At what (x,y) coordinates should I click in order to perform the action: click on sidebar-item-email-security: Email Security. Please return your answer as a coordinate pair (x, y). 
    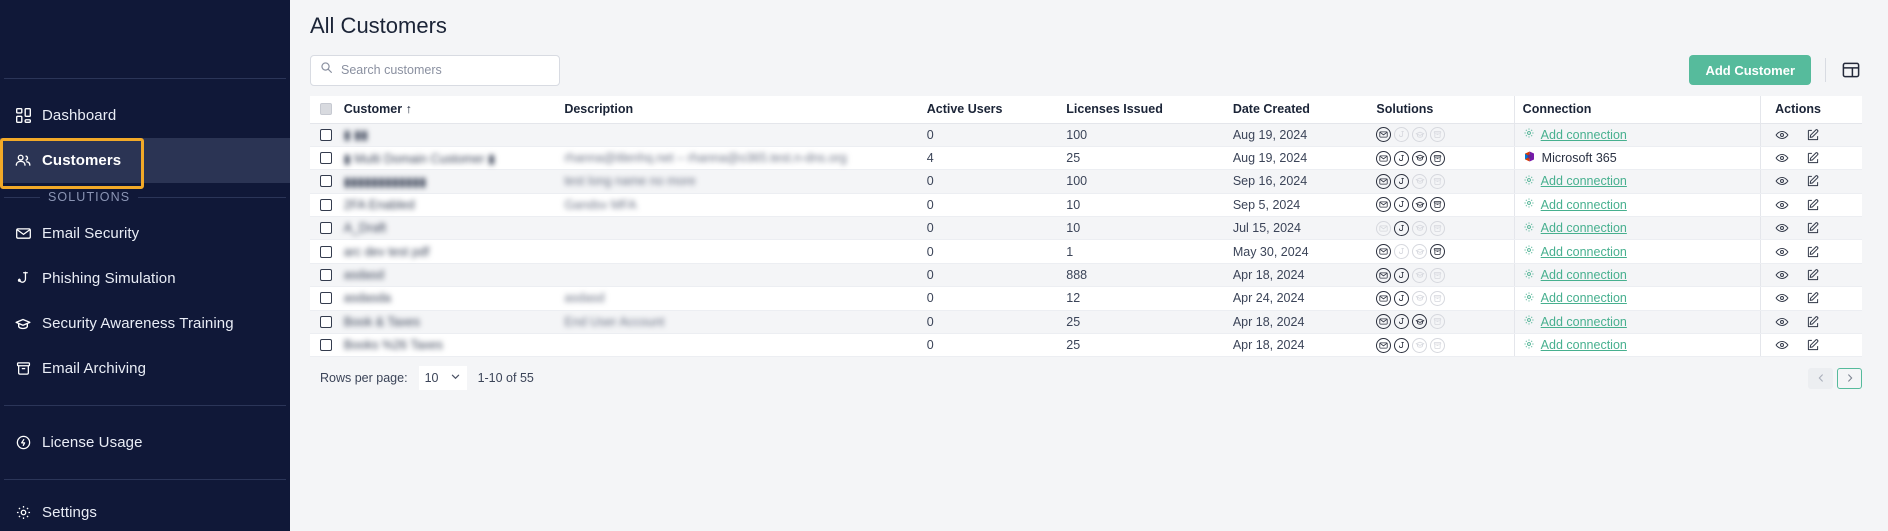
    Looking at the image, I should click on (145, 233).